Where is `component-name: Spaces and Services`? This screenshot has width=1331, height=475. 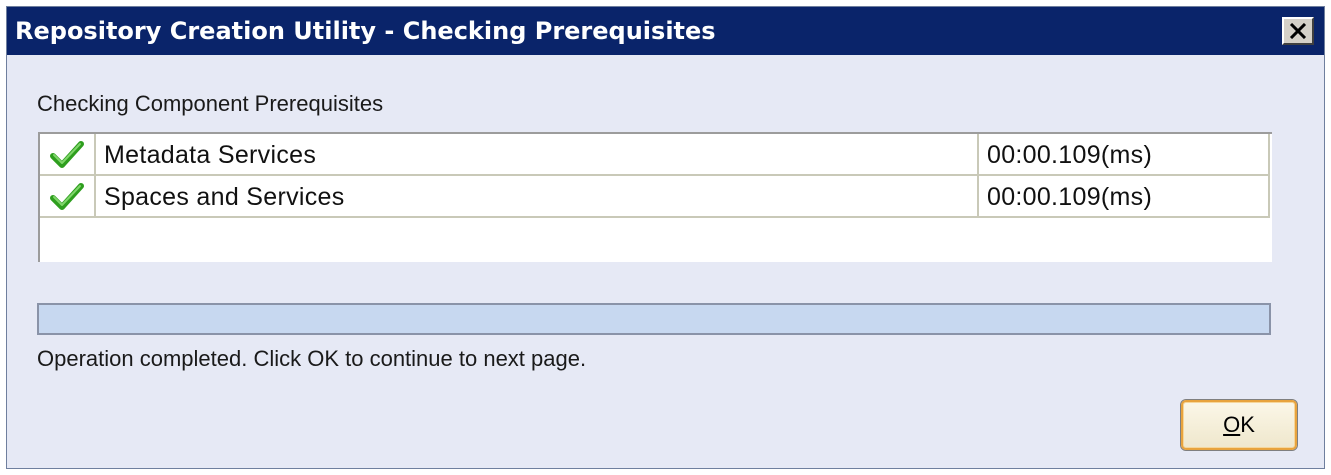 component-name: Spaces and Services is located at coordinates (224, 197).